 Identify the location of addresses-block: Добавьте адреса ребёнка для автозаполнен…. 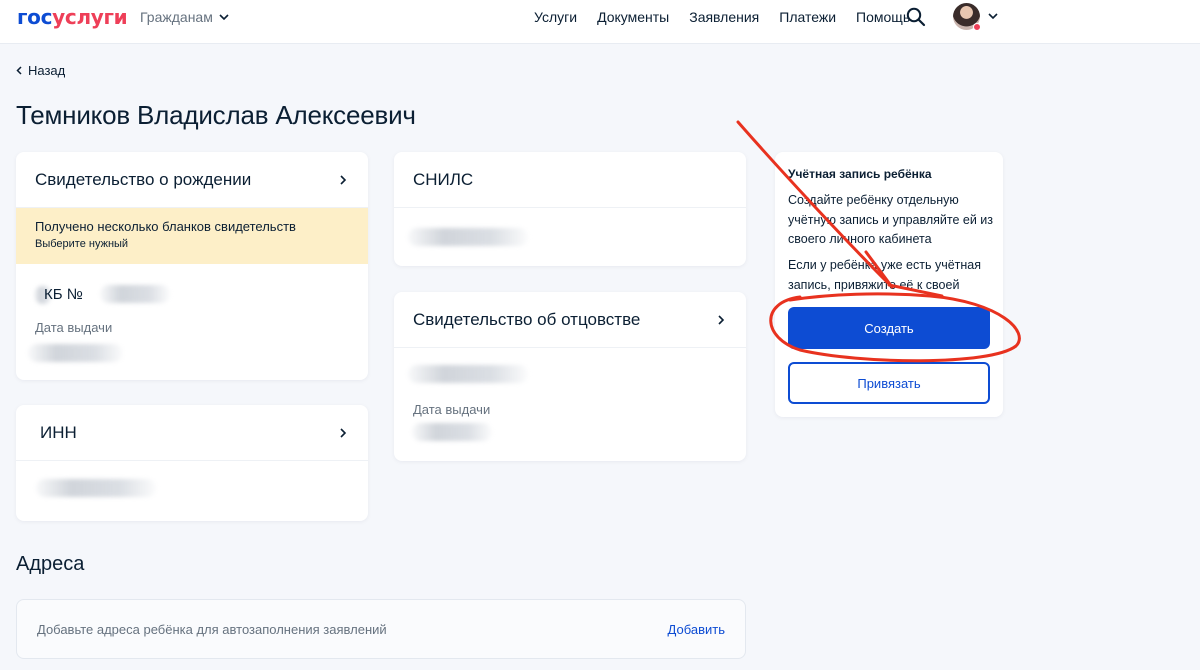
(381, 629).